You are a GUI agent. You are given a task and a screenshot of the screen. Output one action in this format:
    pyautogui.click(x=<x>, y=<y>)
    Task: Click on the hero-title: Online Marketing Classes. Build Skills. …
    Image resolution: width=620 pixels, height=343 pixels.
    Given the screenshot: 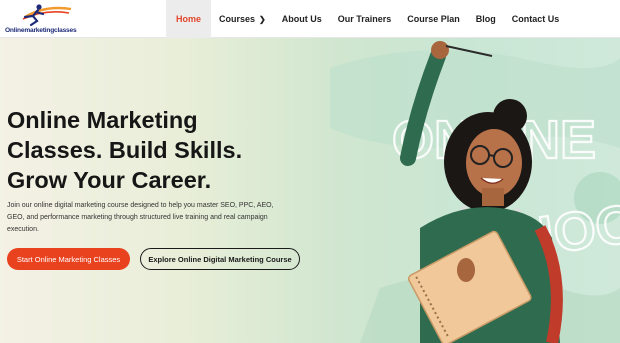 What is the action you would take?
    pyautogui.click(x=127, y=150)
    